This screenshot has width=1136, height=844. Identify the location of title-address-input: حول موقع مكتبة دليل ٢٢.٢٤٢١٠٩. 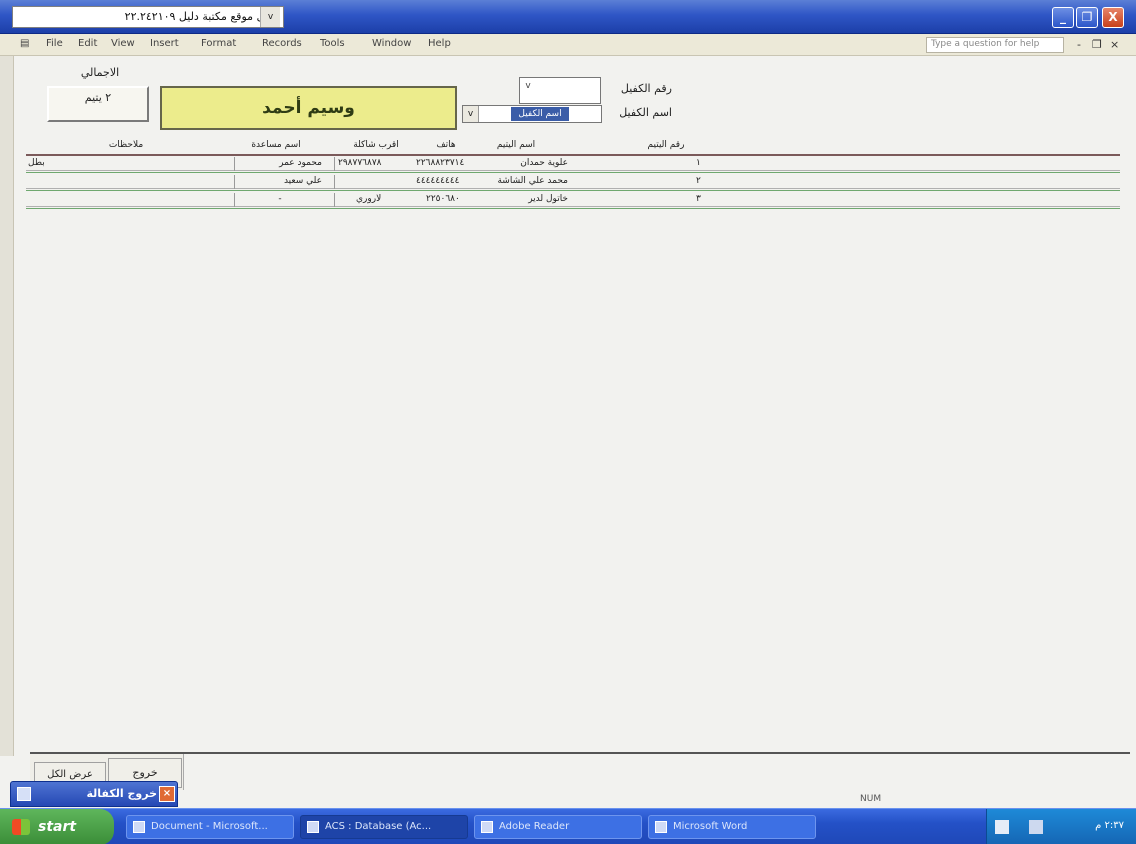
(148, 17).